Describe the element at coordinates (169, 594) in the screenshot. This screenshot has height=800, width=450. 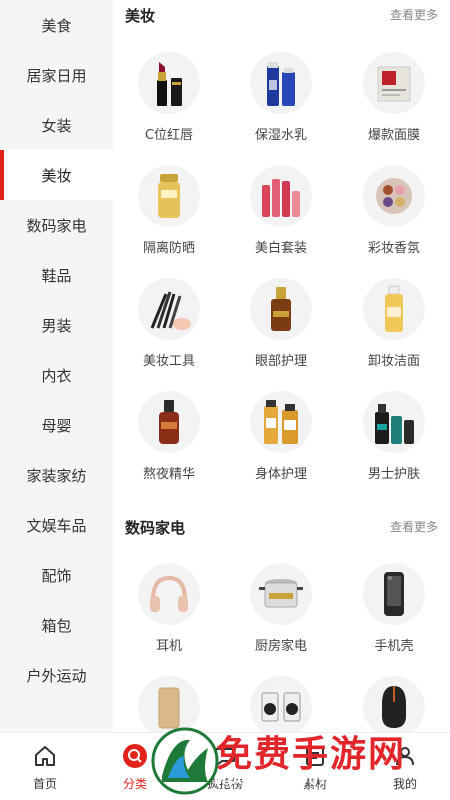
I see `headphones-icon` at that location.